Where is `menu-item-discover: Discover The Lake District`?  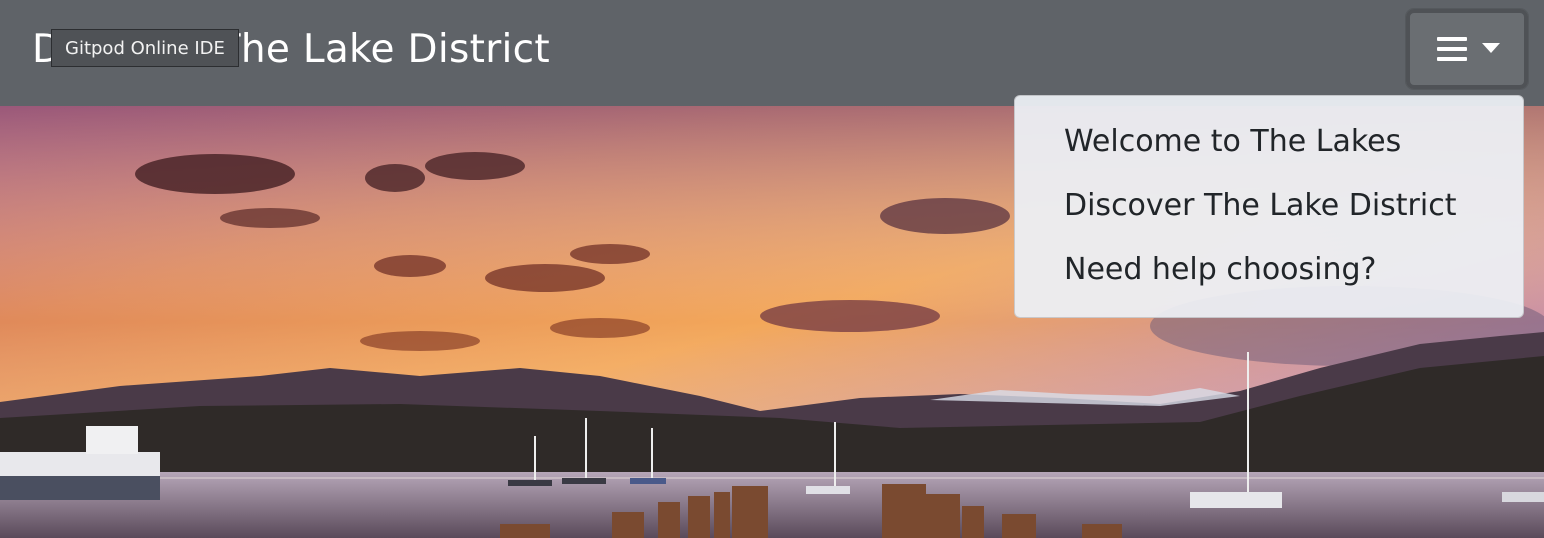
menu-item-discover: Discover The Lake District is located at coordinates (1269, 206).